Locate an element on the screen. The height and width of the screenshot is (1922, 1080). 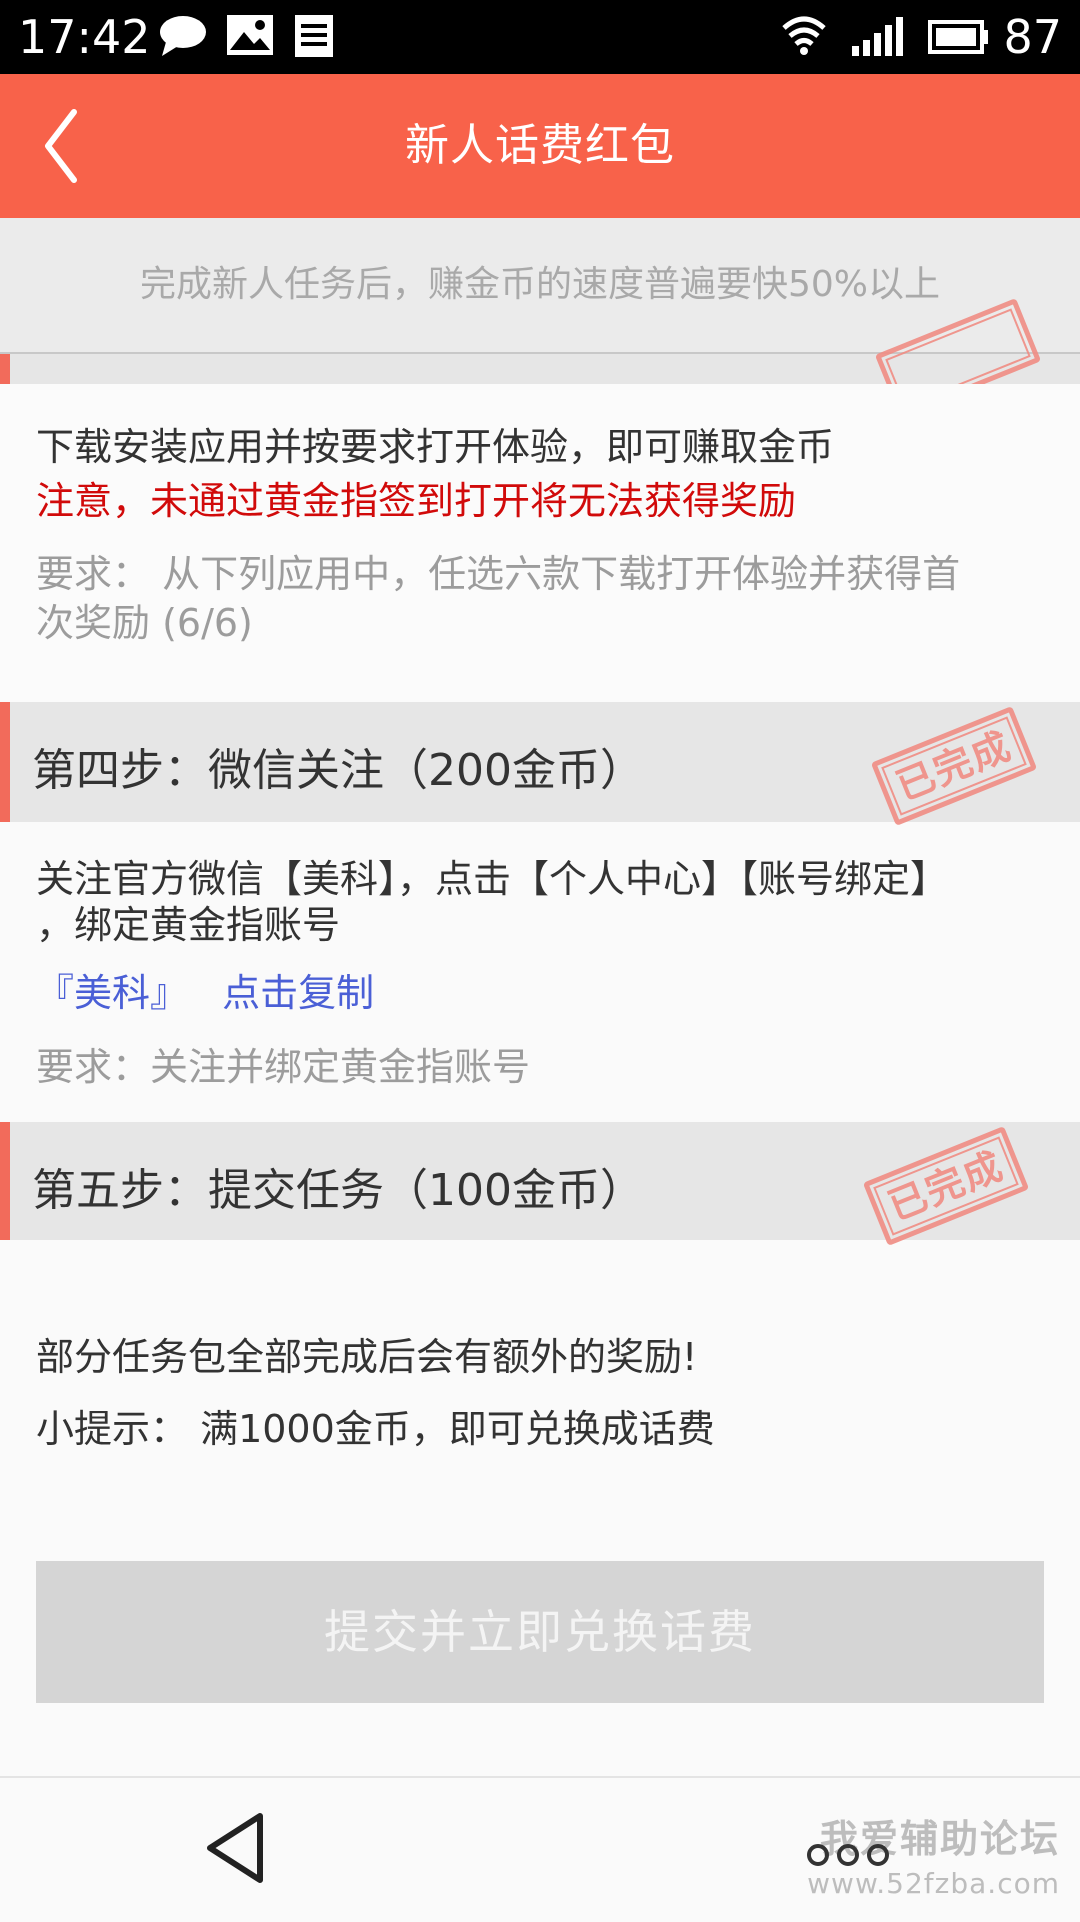
wifi-icon is located at coordinates (804, 35).